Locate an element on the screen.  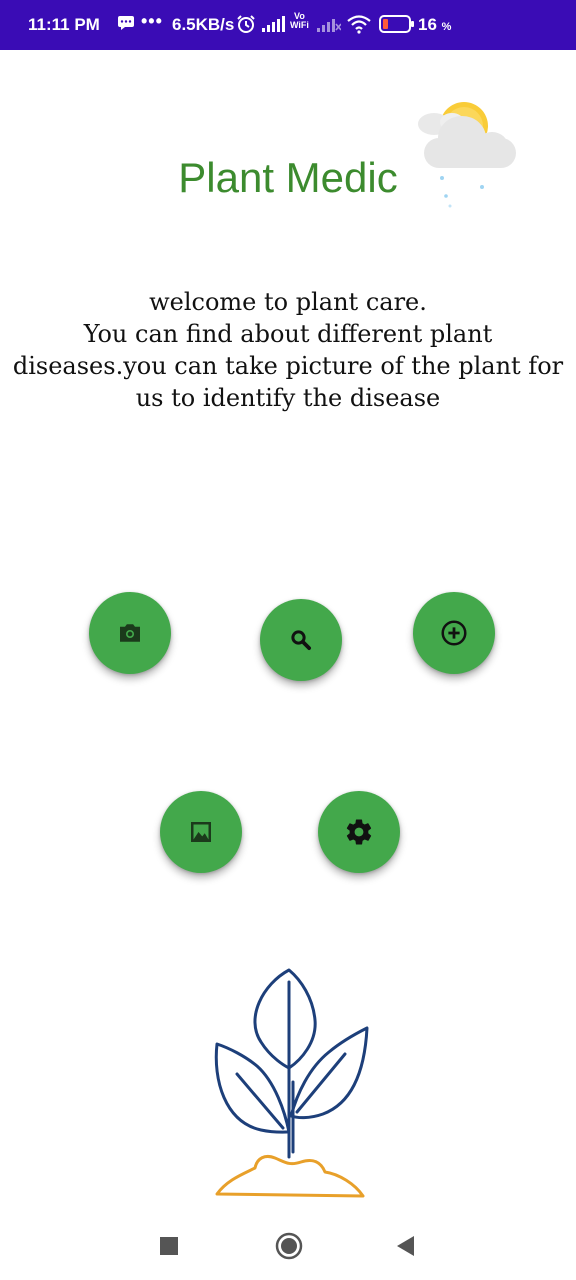
back-button is located at coordinates (406, 1247).